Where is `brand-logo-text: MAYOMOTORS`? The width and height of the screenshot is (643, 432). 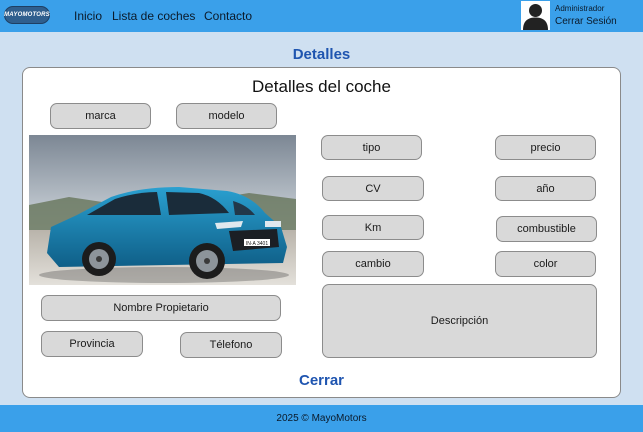 brand-logo-text: MAYOMOTORS is located at coordinates (27, 15).